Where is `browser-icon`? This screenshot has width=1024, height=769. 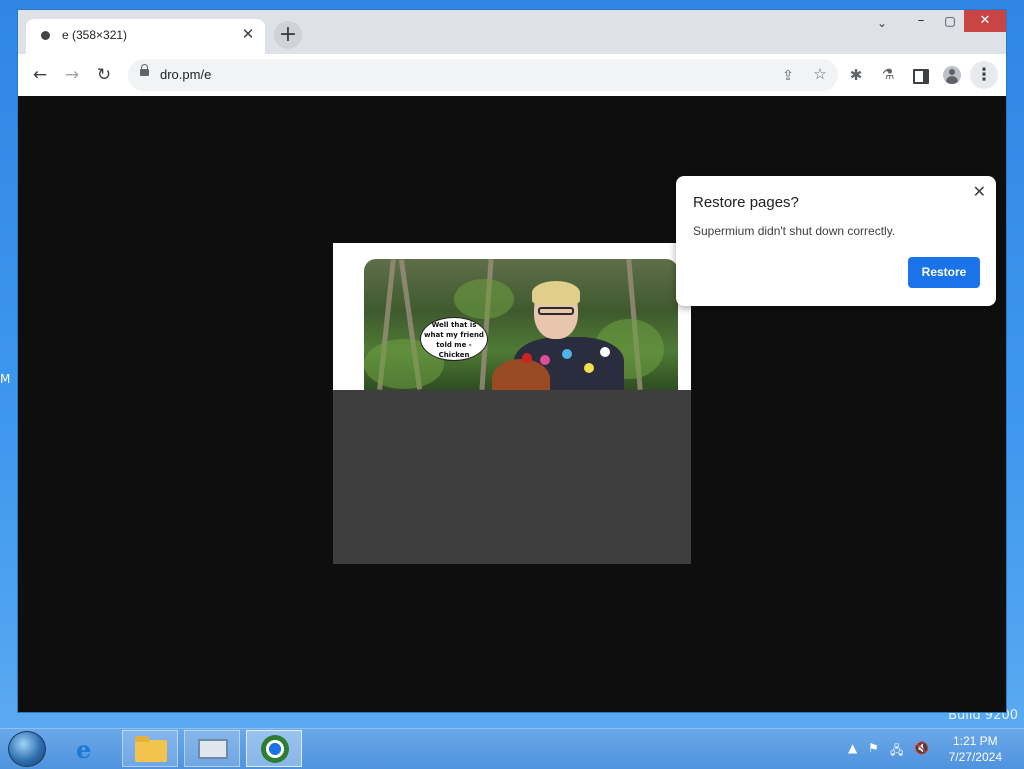 browser-icon is located at coordinates (275, 749).